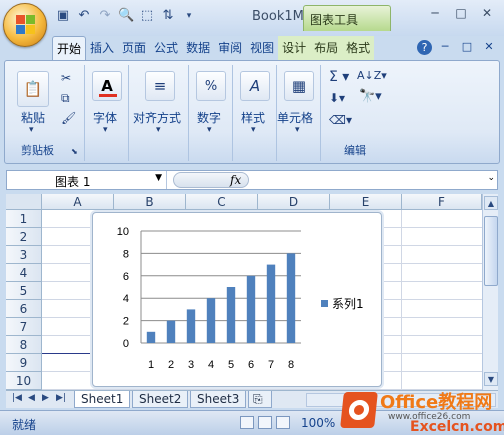 The image size is (504, 435). What do you see at coordinates (271, 365) in the screenshot?
I see `x-tick-label: 7` at bounding box center [271, 365].